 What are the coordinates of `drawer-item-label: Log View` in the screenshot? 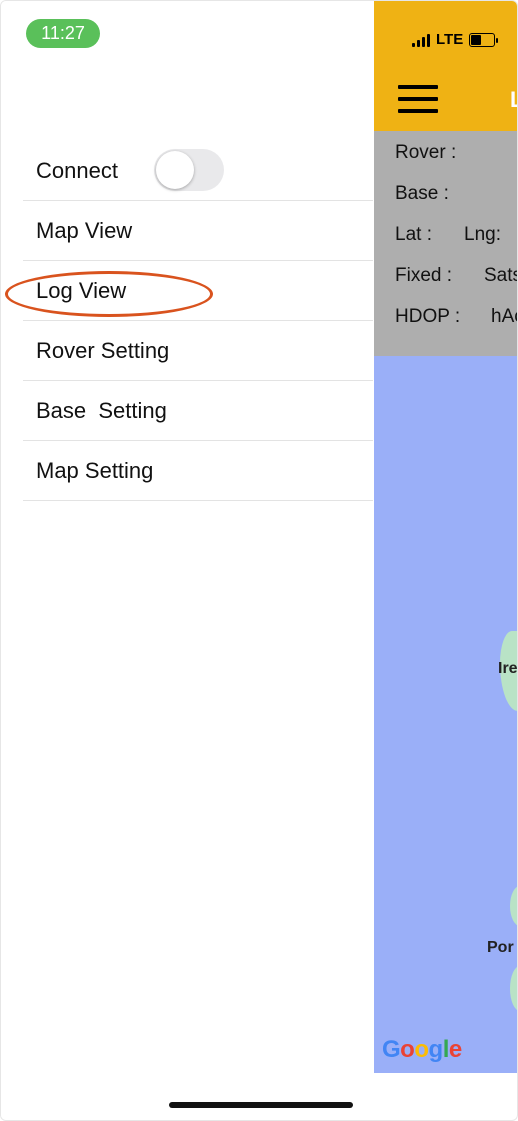 It's located at (81, 290).